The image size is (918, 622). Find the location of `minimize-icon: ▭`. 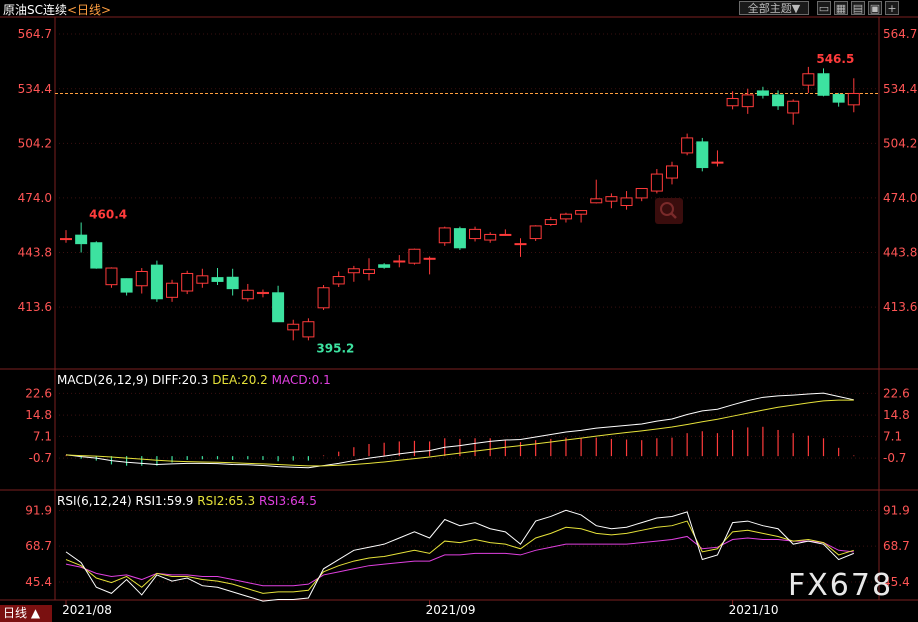

minimize-icon: ▭ is located at coordinates (824, 8).